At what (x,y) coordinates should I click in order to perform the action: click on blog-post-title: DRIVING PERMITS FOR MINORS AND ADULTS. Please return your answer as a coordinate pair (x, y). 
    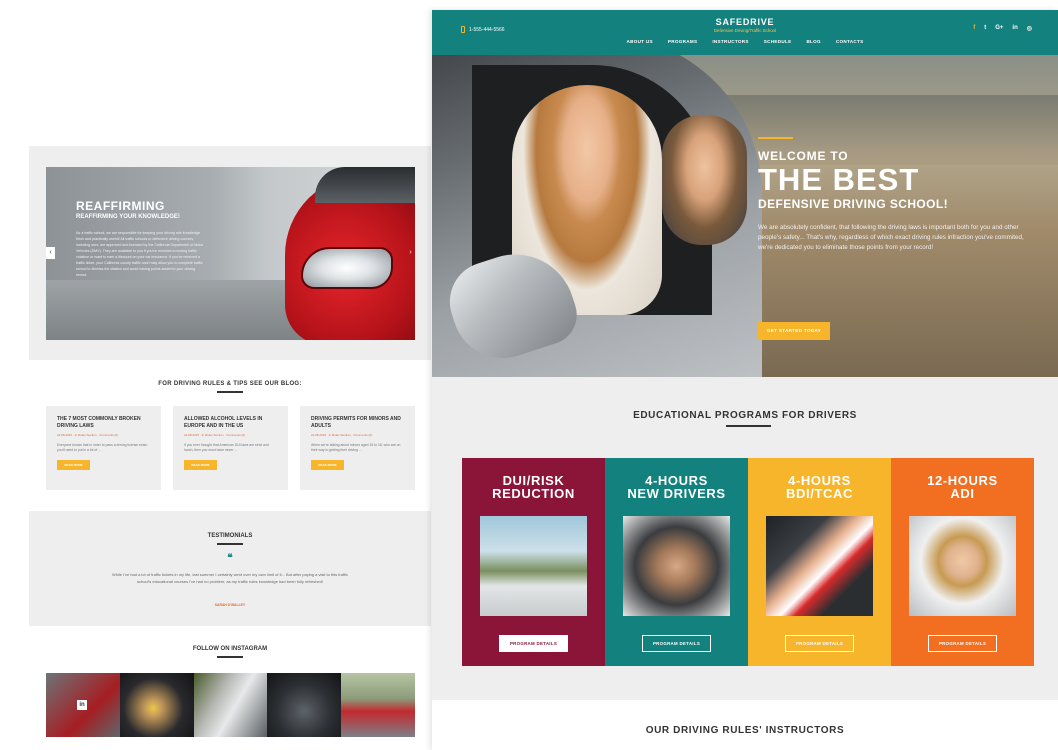
    Looking at the image, I should click on (357, 423).